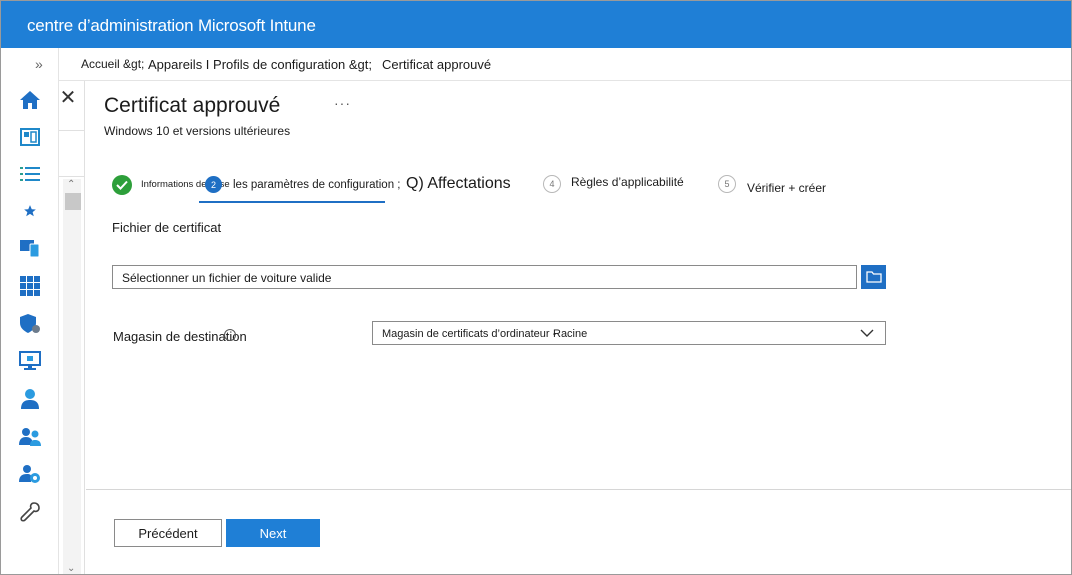 Image resolution: width=1072 pixels, height=575 pixels. What do you see at coordinates (30, 137) in the screenshot?
I see `dashboard-icon` at bounding box center [30, 137].